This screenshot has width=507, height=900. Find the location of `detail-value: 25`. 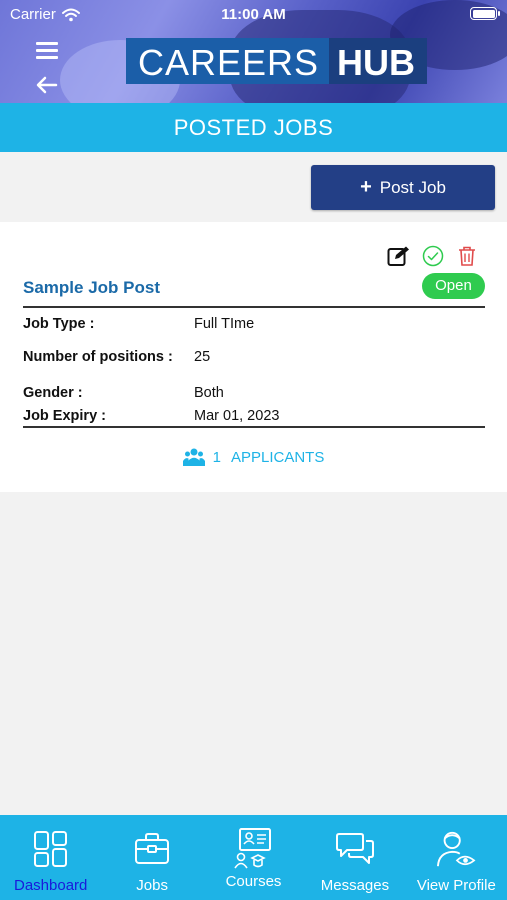

detail-value: 25 is located at coordinates (202, 357).